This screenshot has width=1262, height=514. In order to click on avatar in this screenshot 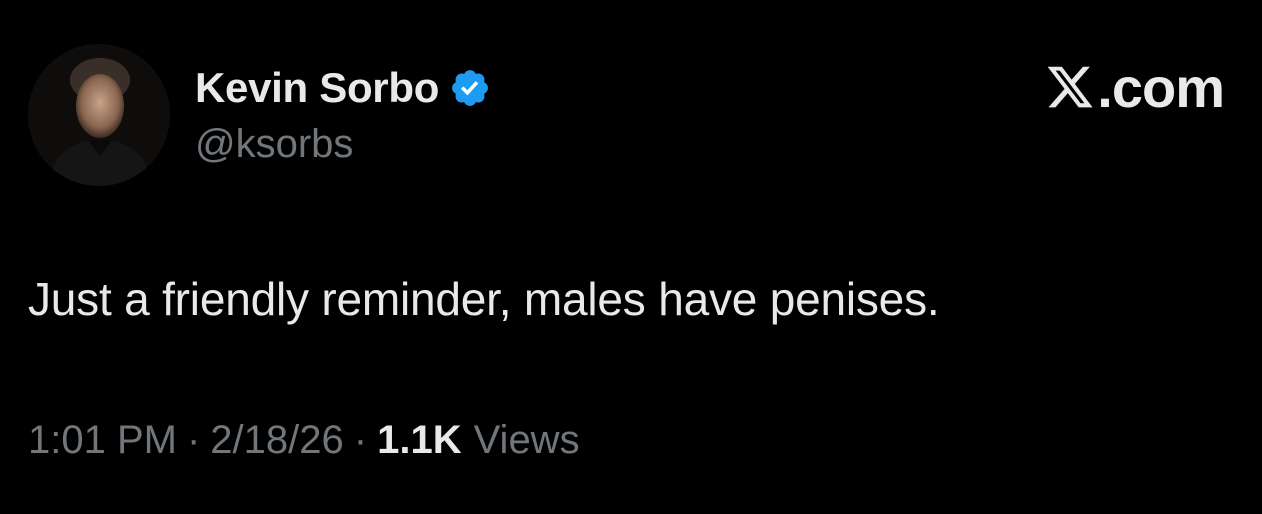, I will do `click(99, 115)`.